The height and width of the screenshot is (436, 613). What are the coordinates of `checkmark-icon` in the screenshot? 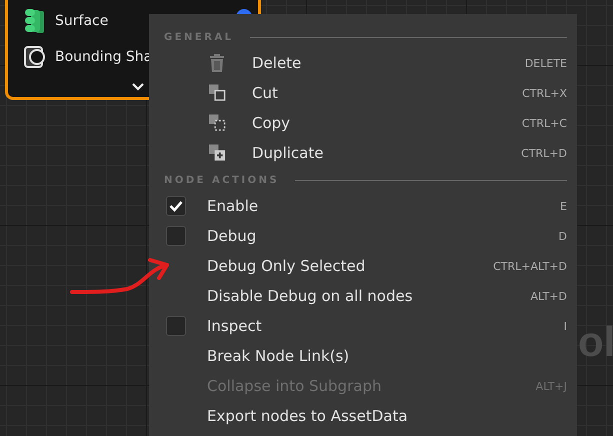 It's located at (176, 206).